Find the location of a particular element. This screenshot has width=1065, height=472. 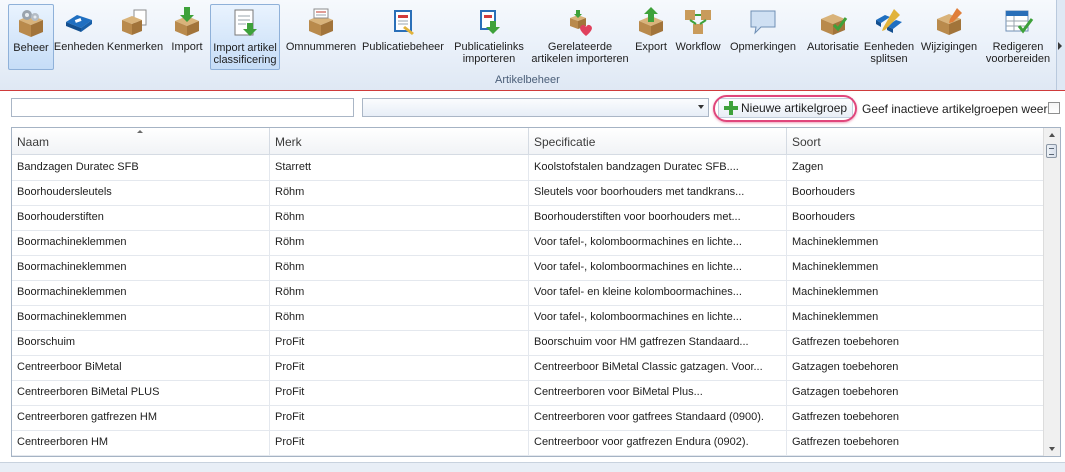

new-article-group-label: Nieuwe artikelgroep is located at coordinates (794, 108).